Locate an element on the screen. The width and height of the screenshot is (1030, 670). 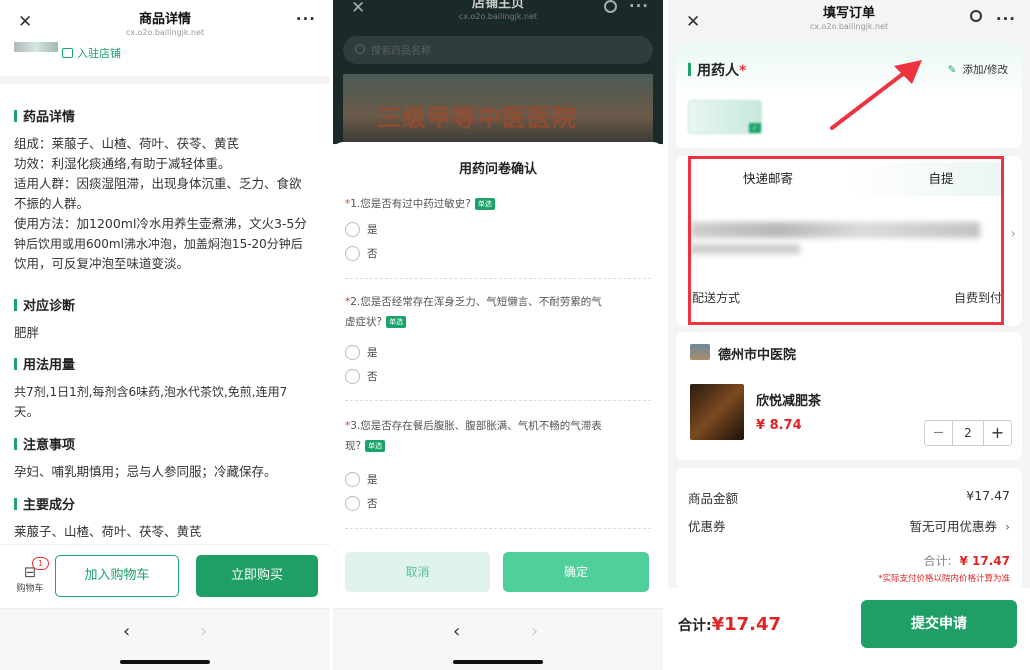
store-banner: 三级甲等中医医院 is located at coordinates (498, 109).